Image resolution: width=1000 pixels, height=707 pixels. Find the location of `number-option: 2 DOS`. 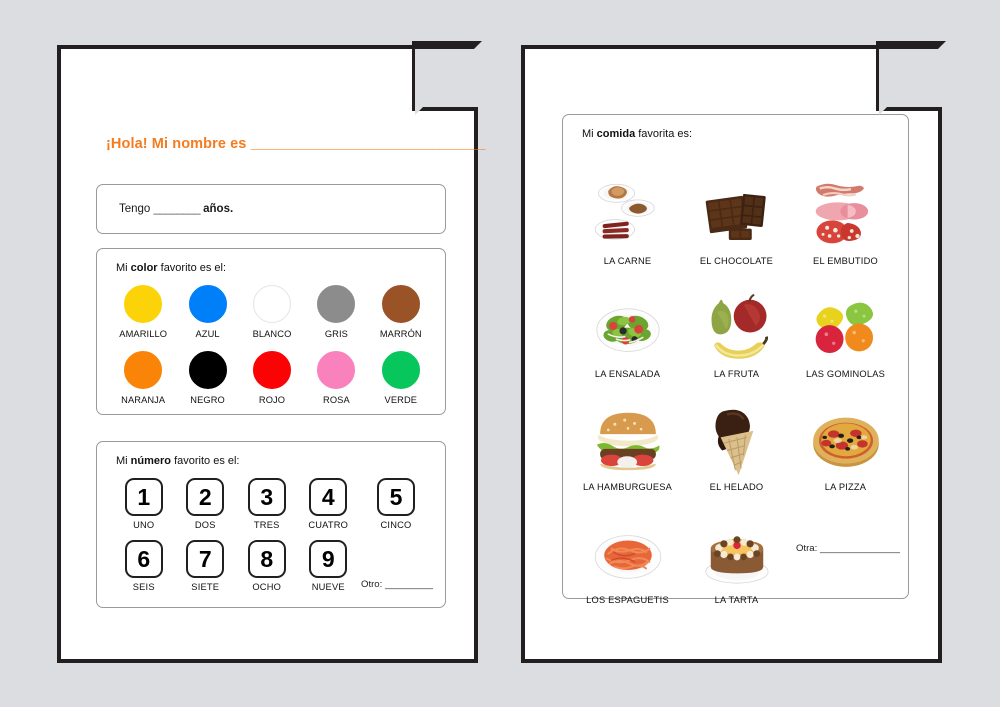

number-option: 2 DOS is located at coordinates (205, 504).